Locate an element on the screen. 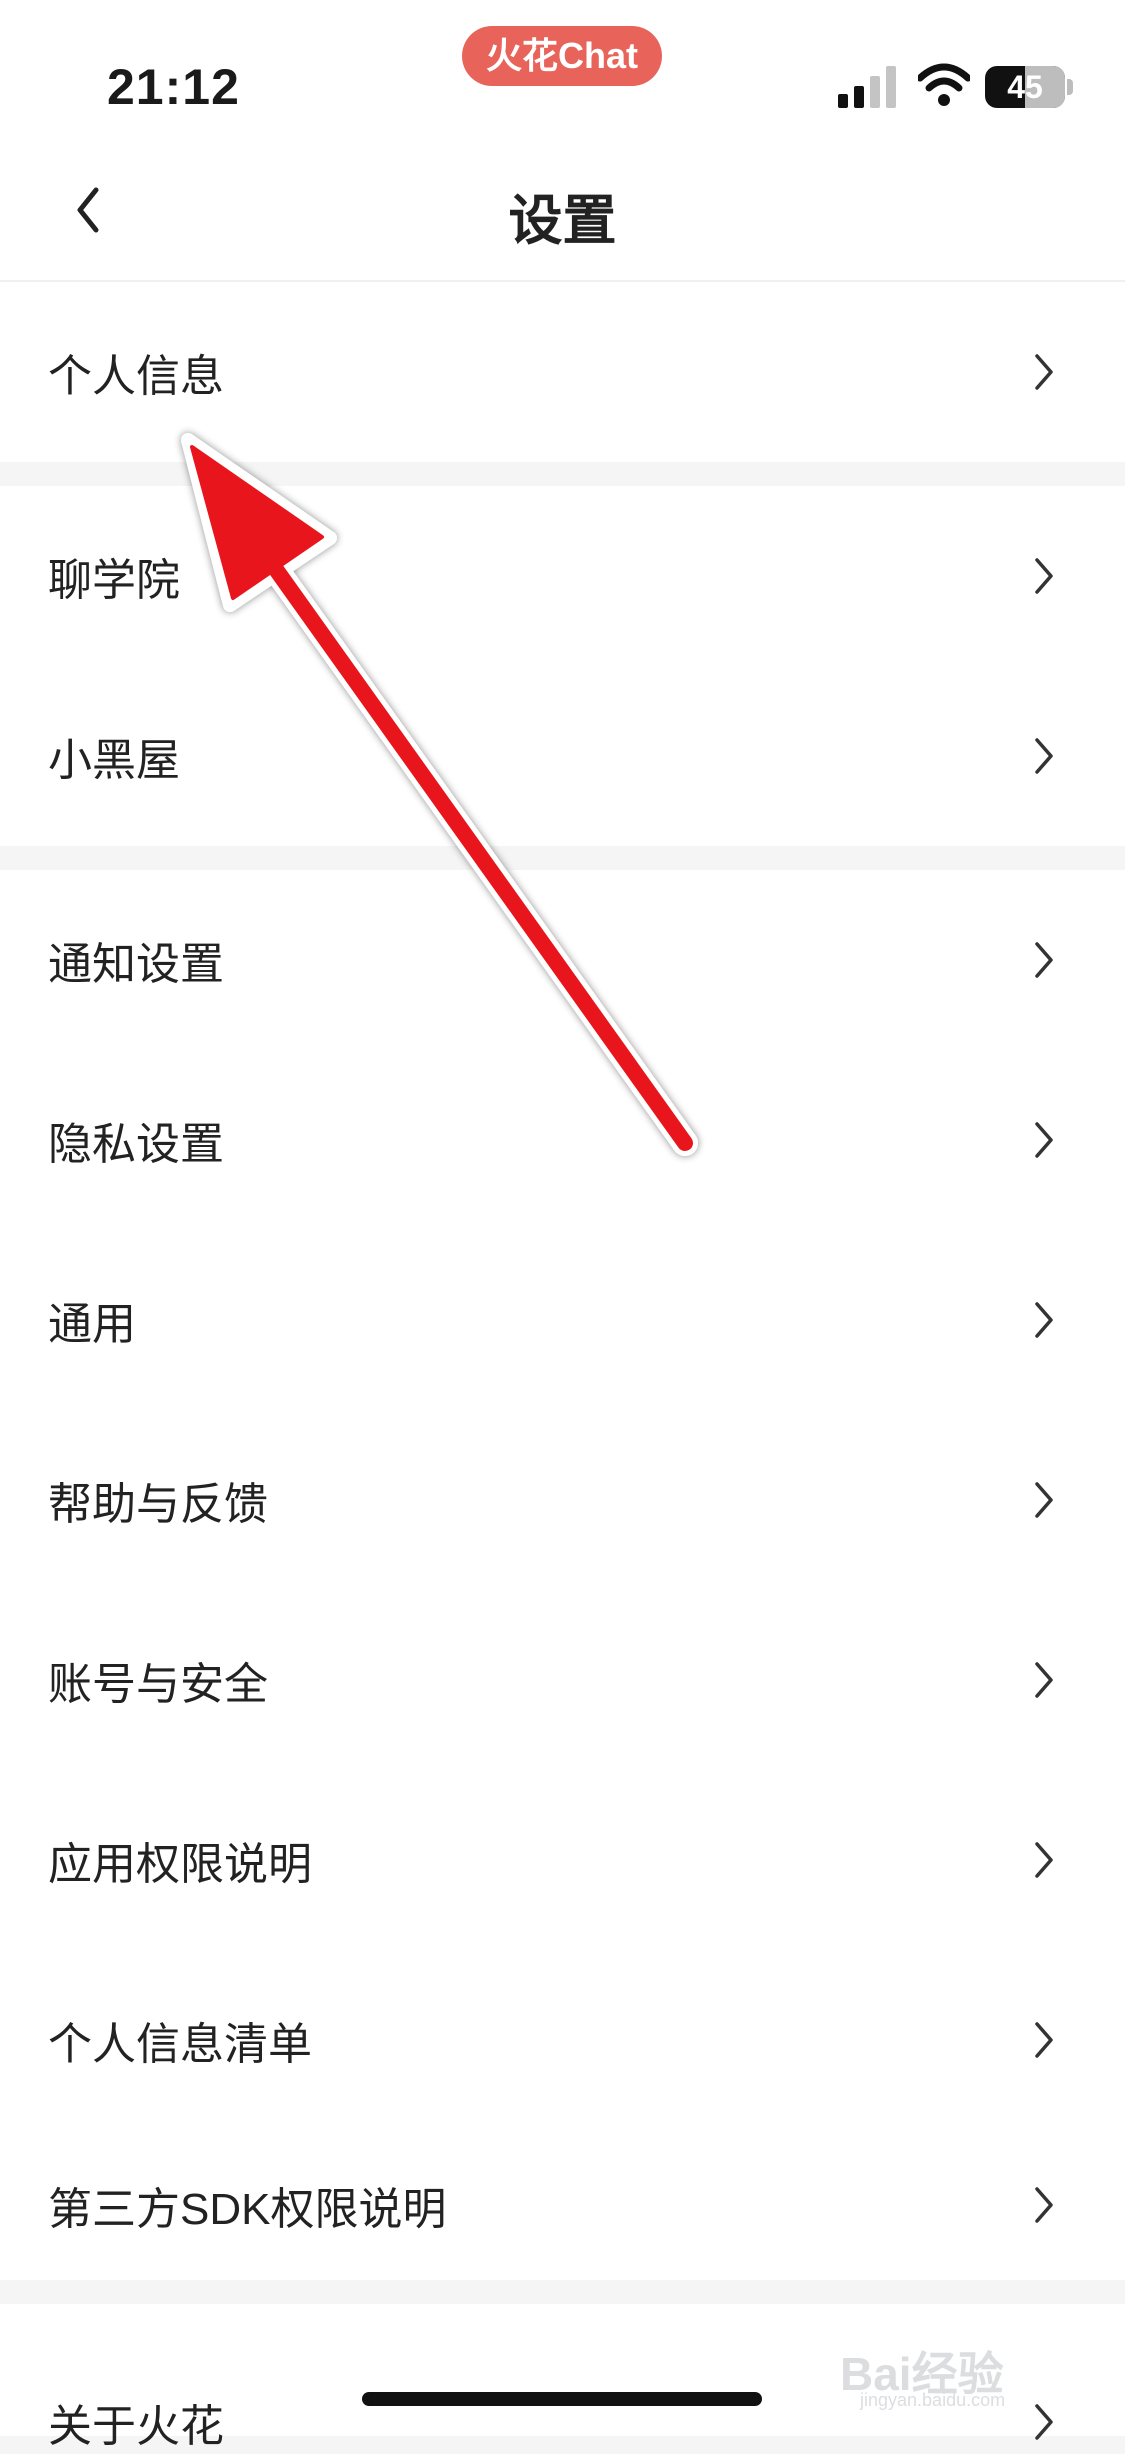  row-label: 帮助与反馈 is located at coordinates (158, 1504).